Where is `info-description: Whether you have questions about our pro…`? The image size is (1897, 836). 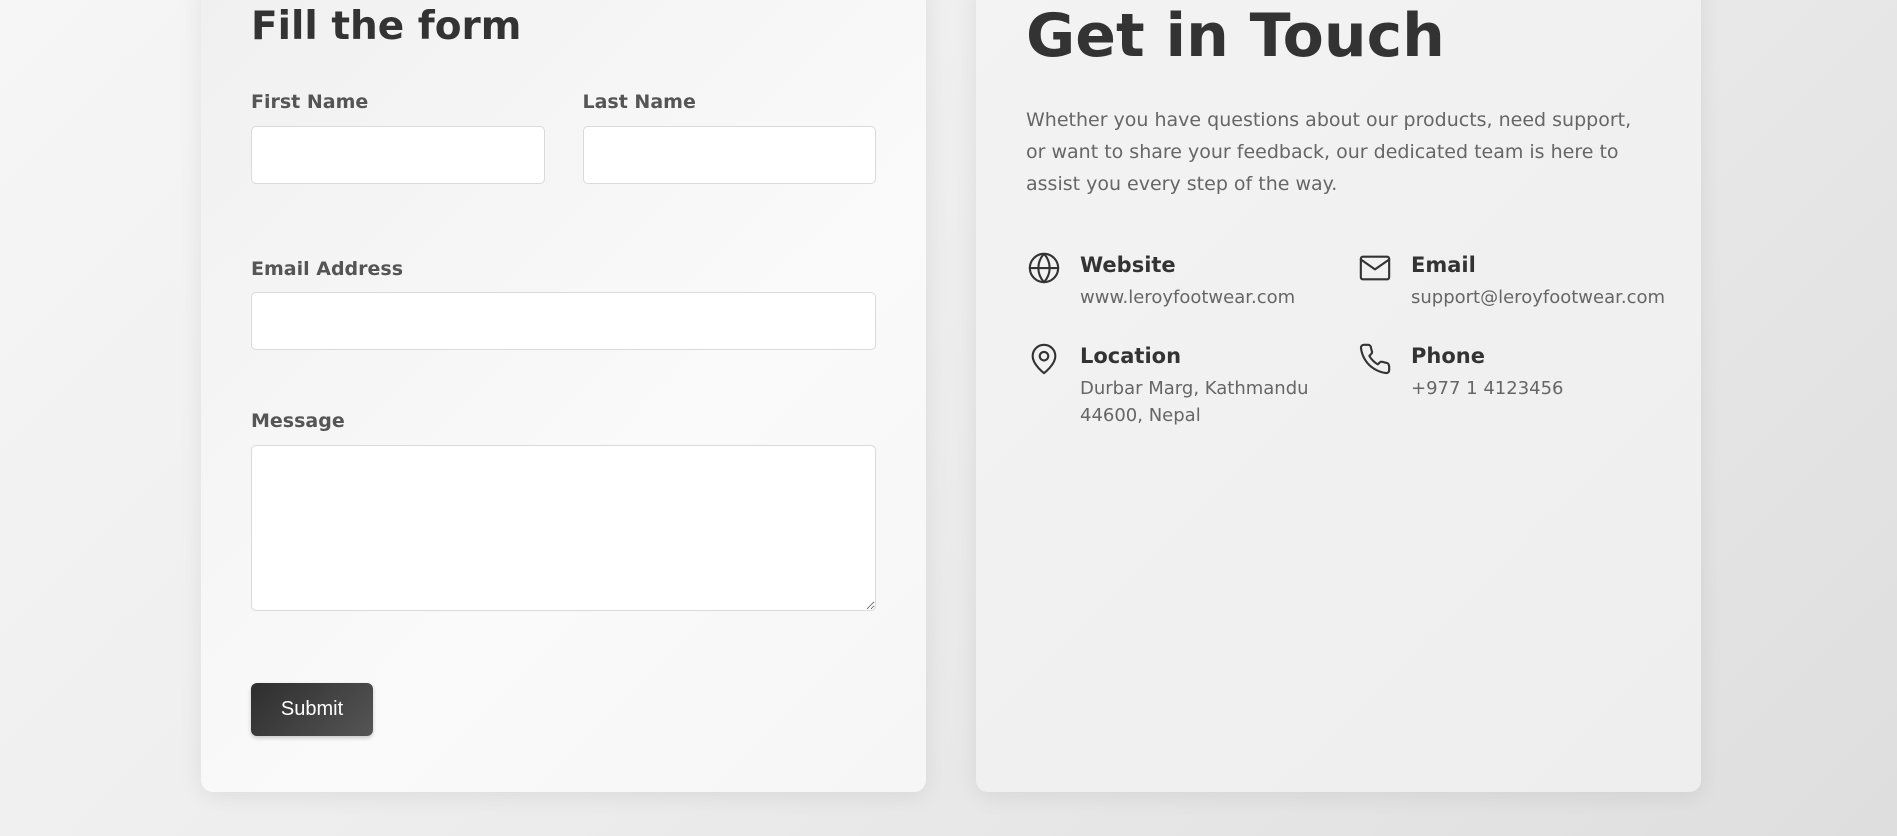
info-description: Whether you have questions about our pro… is located at coordinates (1329, 152).